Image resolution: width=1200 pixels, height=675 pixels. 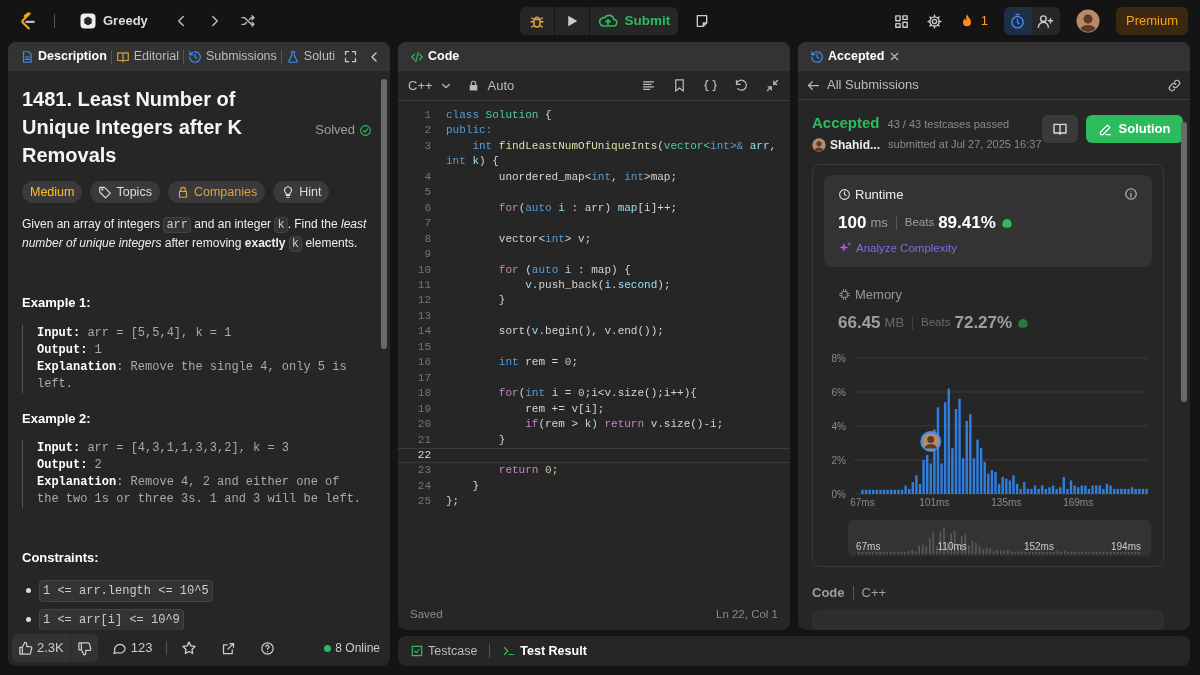 I want to click on line-number: 5, so click(x=427, y=193).